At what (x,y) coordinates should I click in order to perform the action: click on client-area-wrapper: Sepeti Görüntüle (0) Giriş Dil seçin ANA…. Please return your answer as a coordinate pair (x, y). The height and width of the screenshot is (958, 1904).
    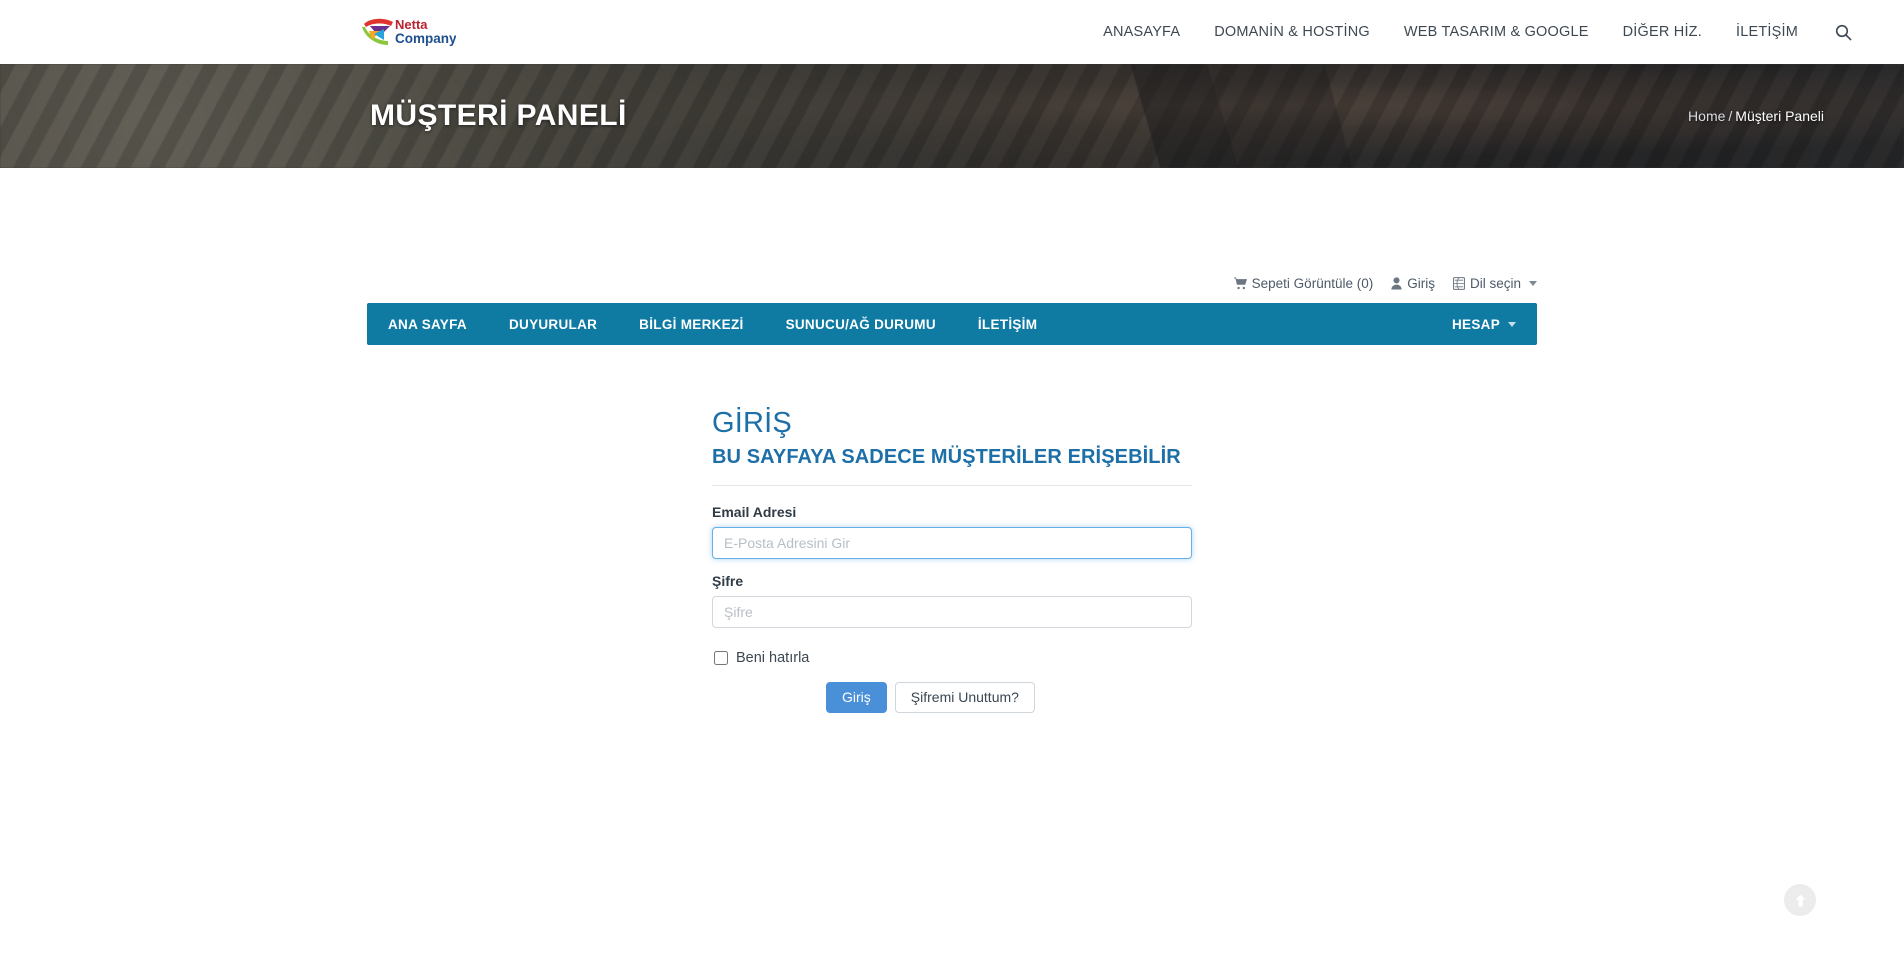
    Looking at the image, I should click on (952, 256).